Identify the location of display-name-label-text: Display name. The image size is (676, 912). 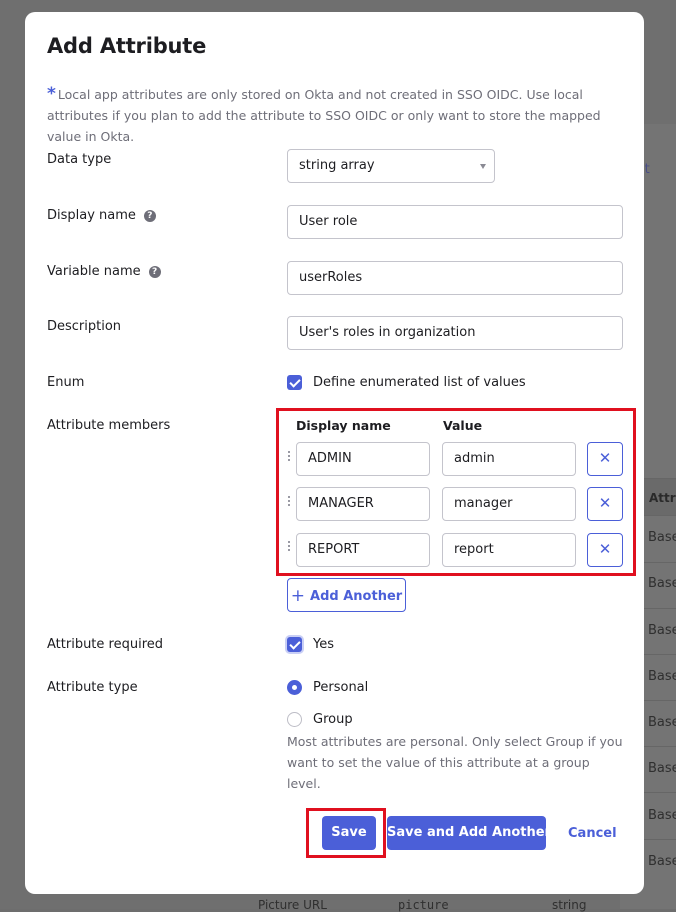
(91, 215).